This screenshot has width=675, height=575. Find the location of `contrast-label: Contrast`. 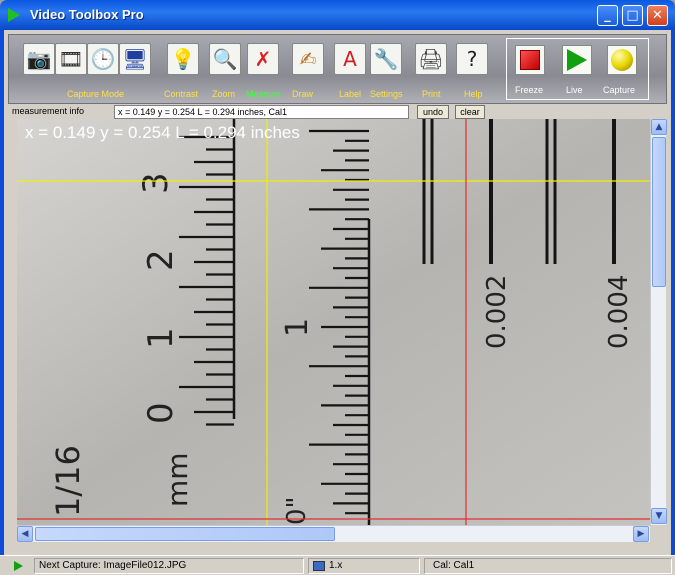

contrast-label: Contrast is located at coordinates (181, 94).